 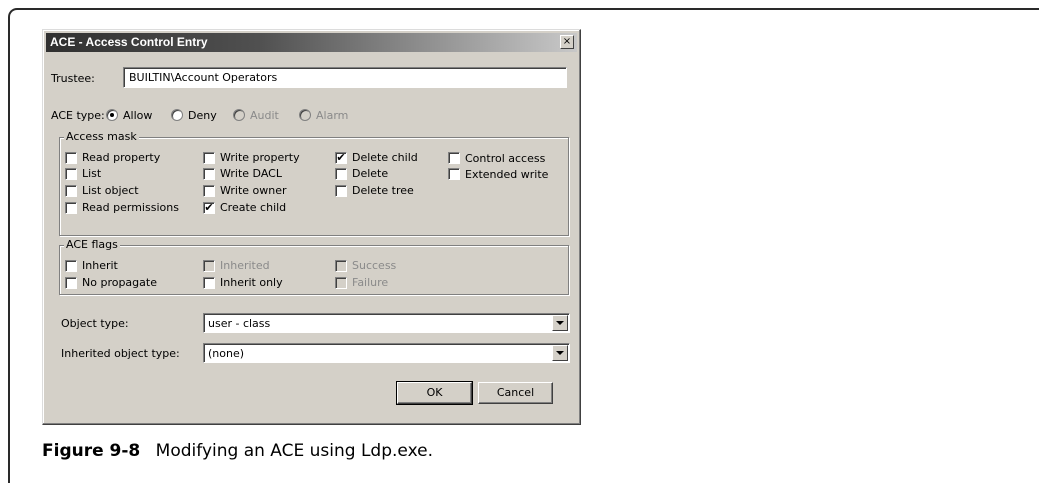 What do you see at coordinates (121, 157) in the screenshot?
I see `read-property-label: Read property` at bounding box center [121, 157].